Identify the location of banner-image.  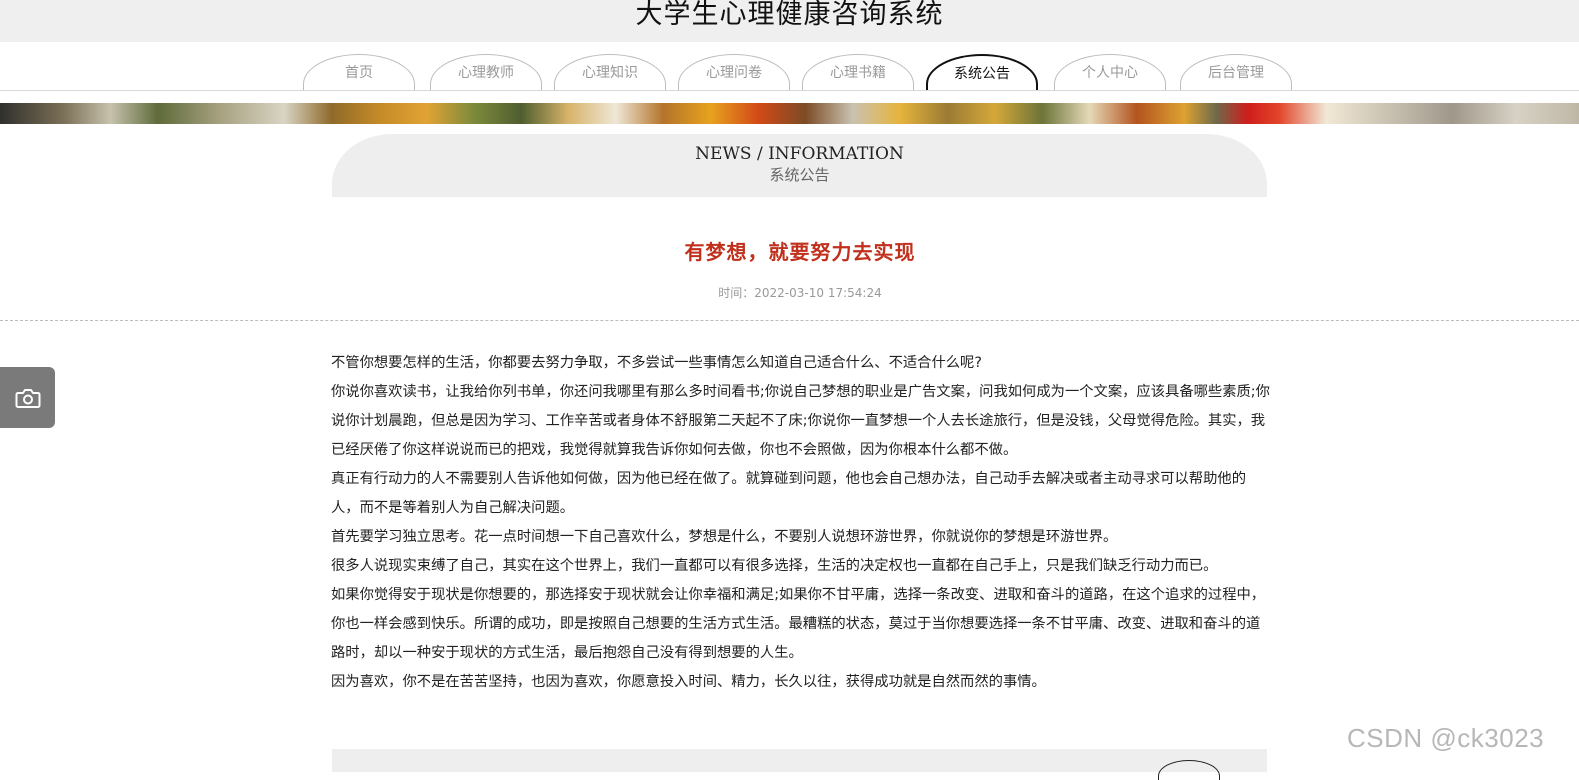
(789, 113).